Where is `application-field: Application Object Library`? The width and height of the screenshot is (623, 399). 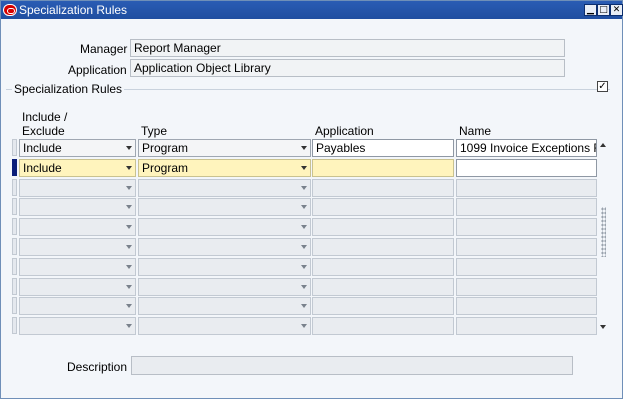
application-field: Application Object Library is located at coordinates (347, 68).